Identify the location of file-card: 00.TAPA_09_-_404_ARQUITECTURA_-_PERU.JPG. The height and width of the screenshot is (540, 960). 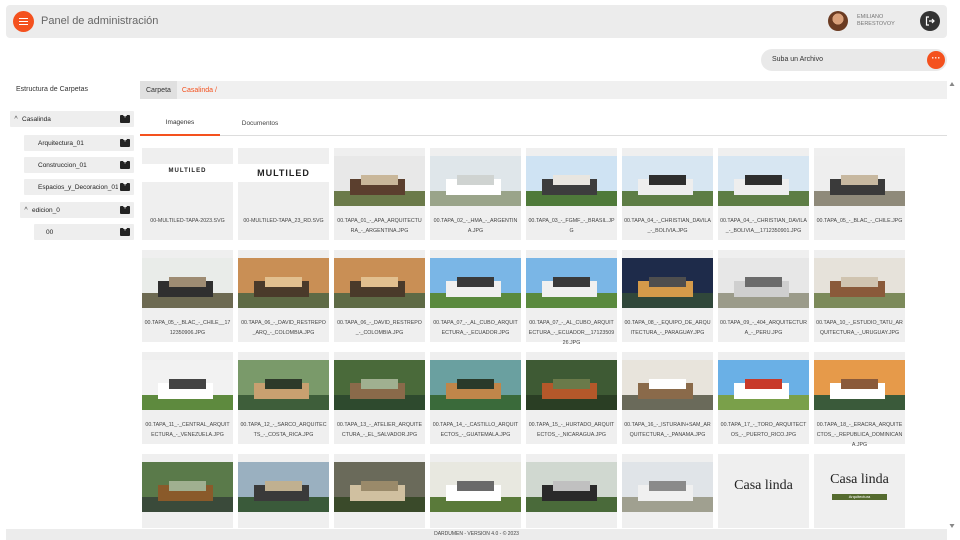
(763, 296).